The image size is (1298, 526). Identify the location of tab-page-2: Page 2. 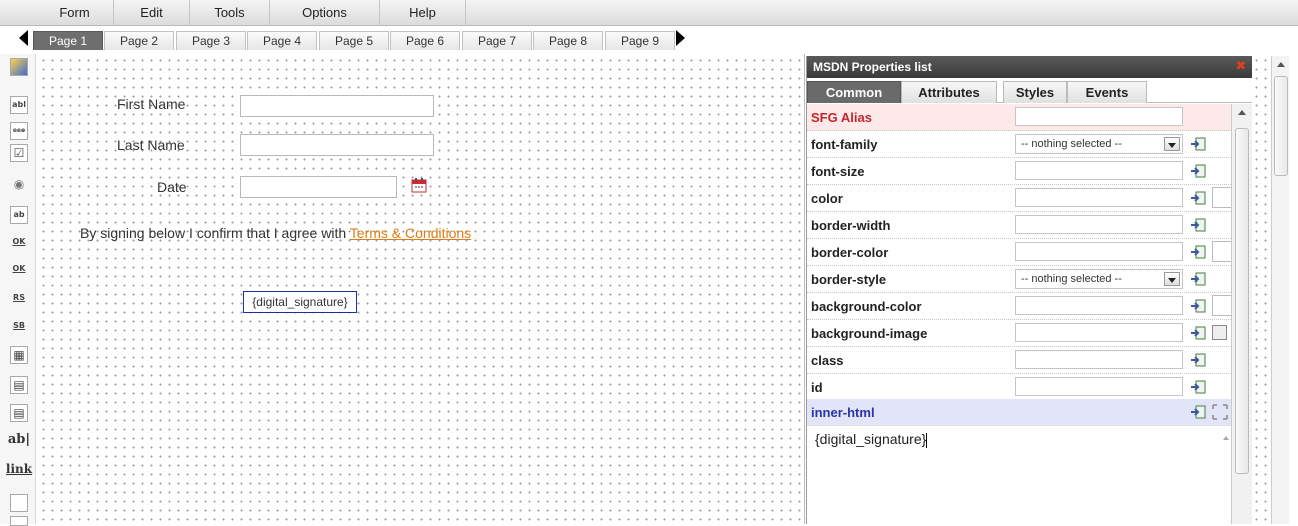
(139, 40).